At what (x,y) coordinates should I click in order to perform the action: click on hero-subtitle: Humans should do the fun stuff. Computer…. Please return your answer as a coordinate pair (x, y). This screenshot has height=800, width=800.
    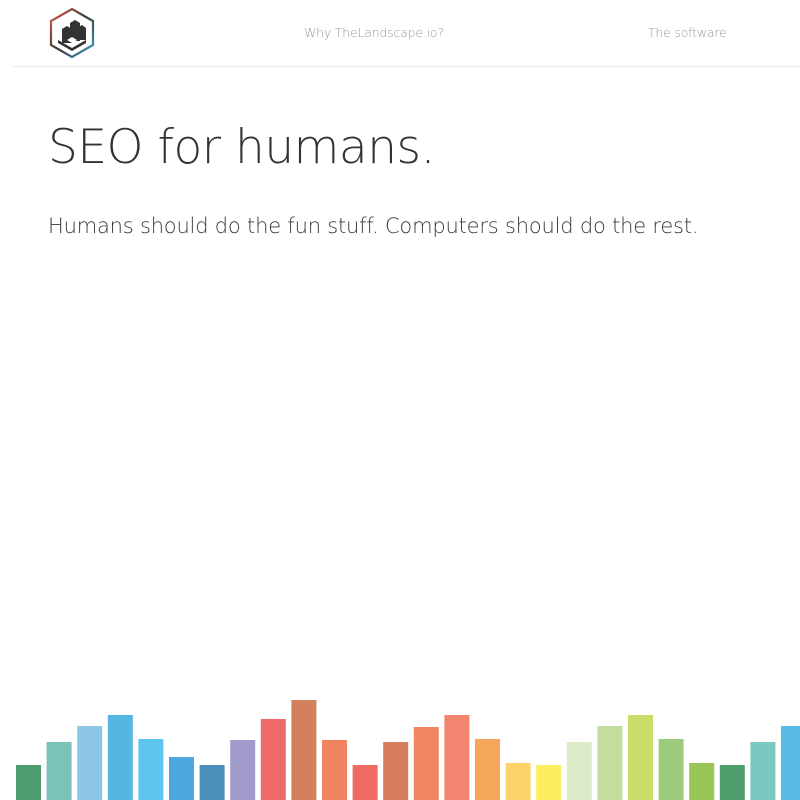
    Looking at the image, I should click on (373, 226).